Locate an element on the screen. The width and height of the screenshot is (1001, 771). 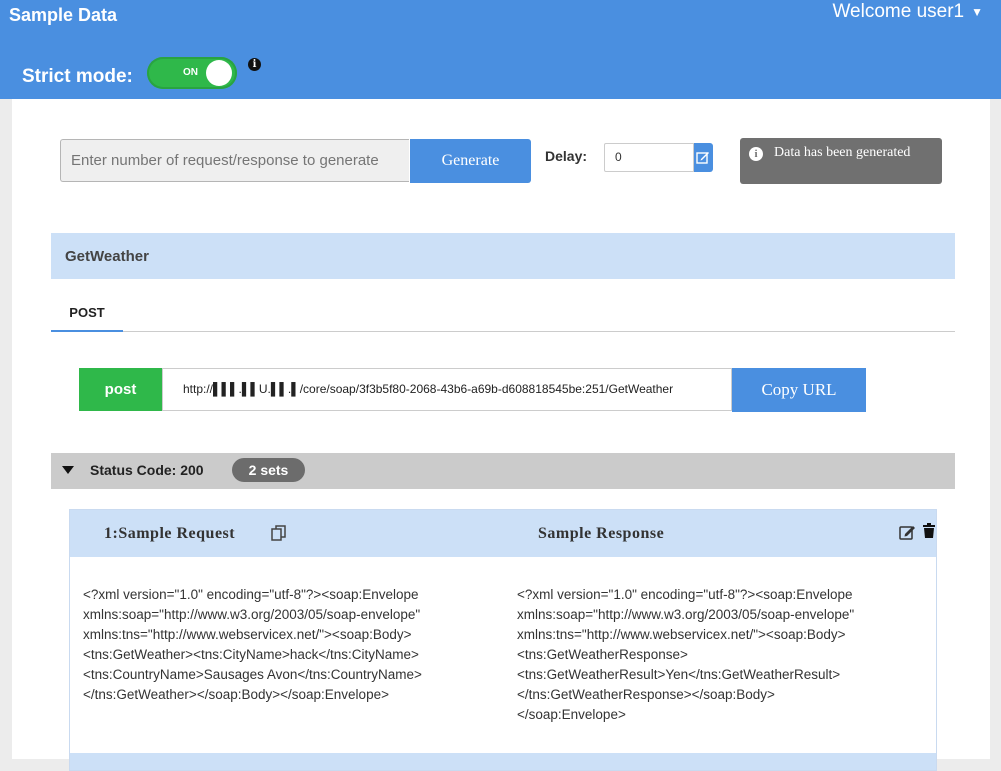
delay-input: 0 is located at coordinates (649, 157).